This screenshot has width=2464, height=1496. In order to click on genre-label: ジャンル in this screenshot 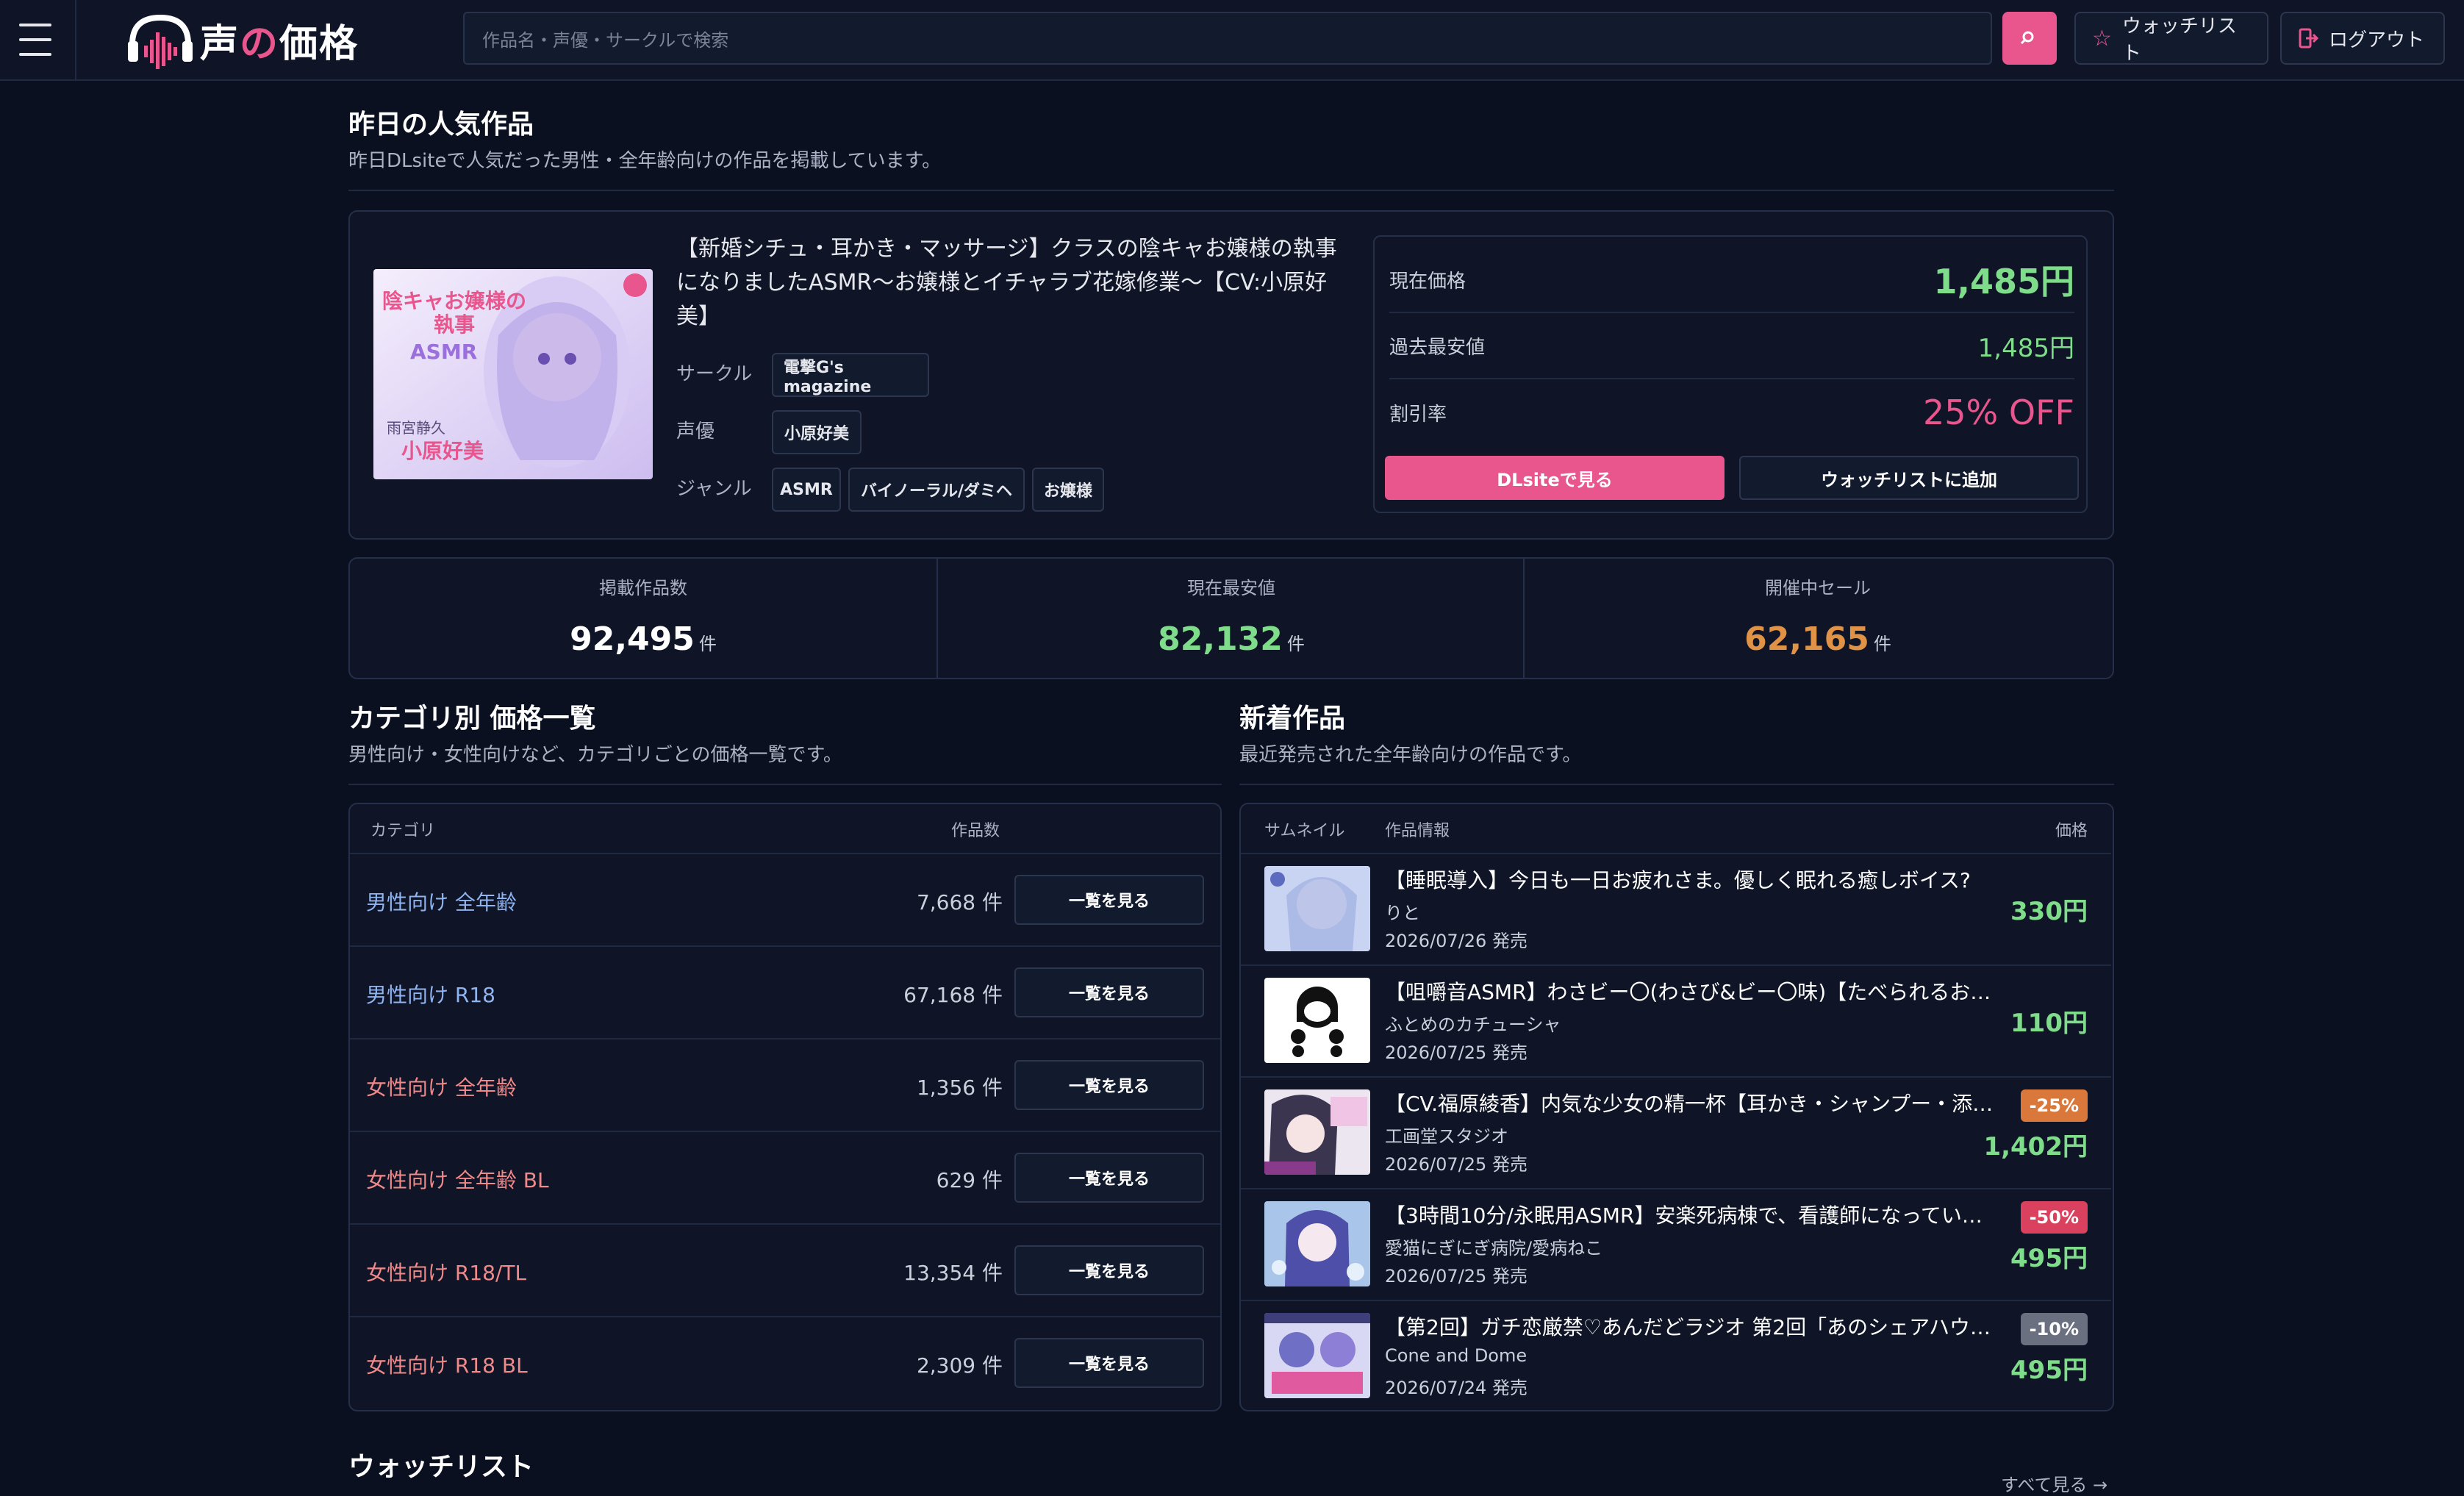, I will do `click(714, 489)`.